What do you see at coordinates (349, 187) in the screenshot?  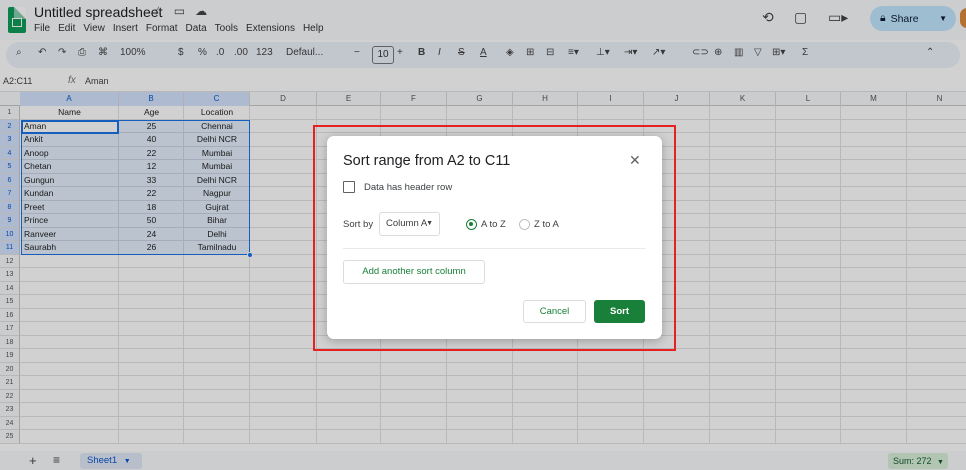 I see `header-row-checkbox` at bounding box center [349, 187].